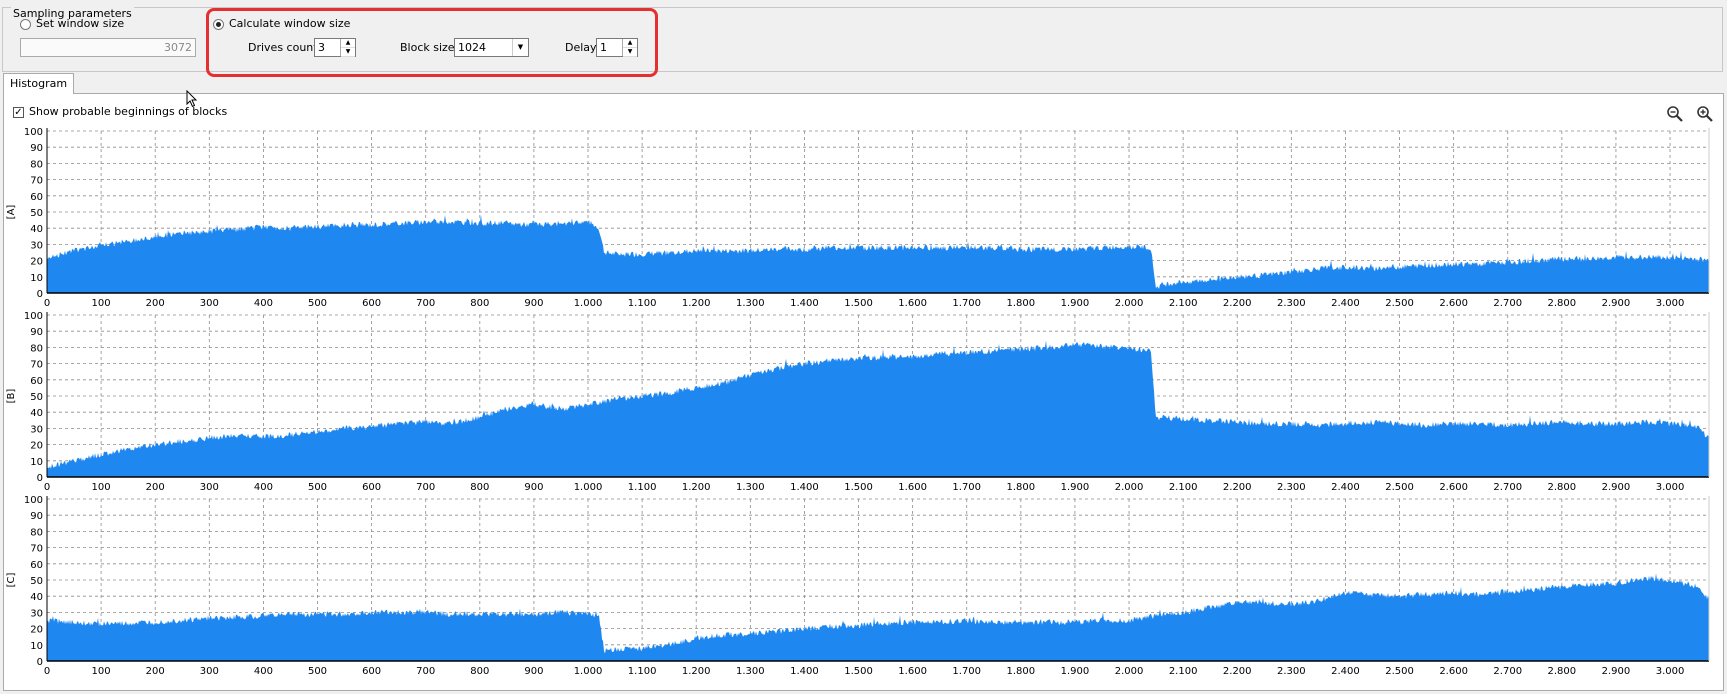 The image size is (1727, 694). I want to click on y-tick-label: 20, so click(36, 630).